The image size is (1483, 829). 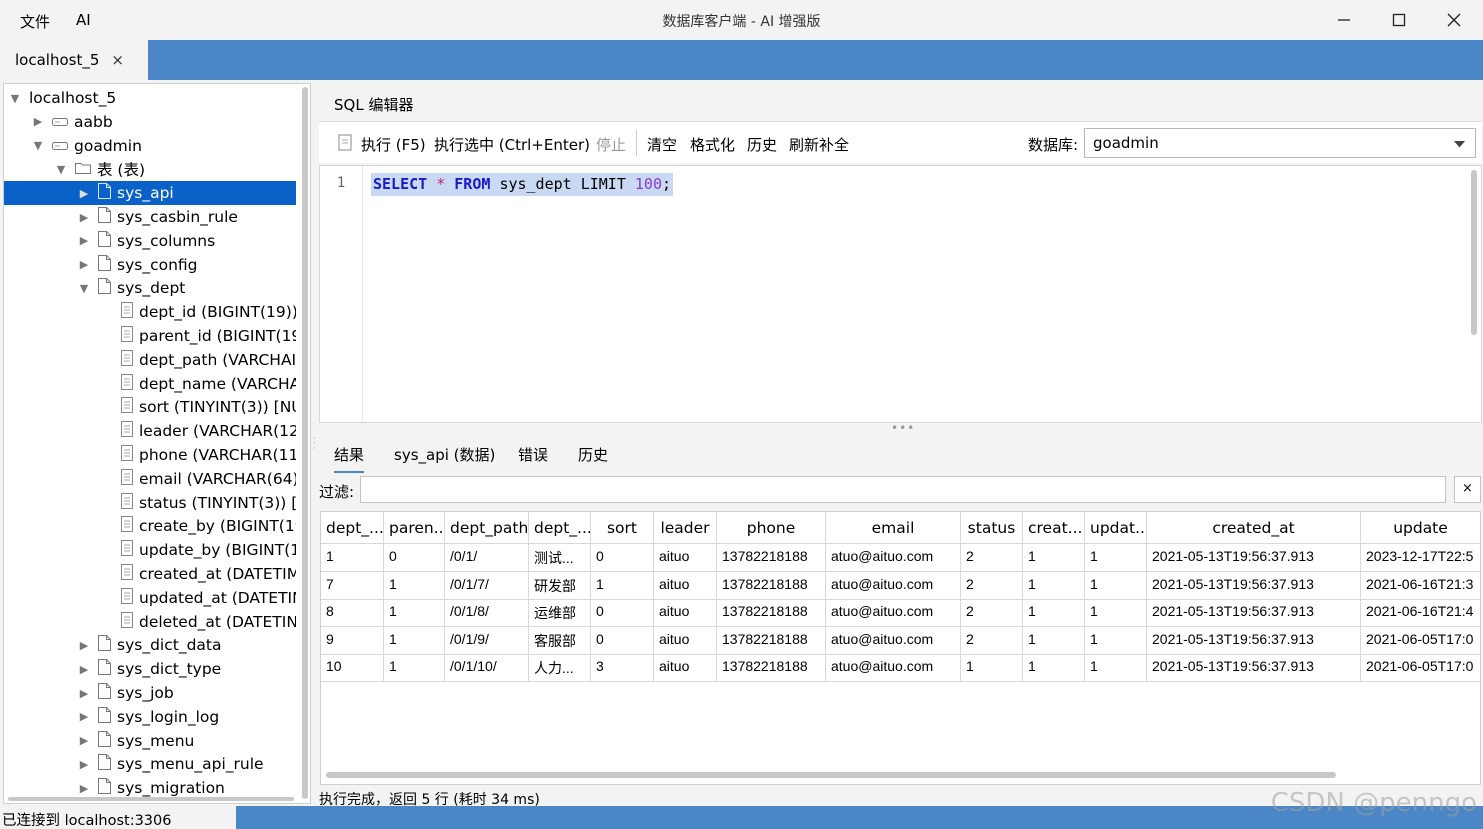 I want to click on table-cell: 2021-06-16T21:3, so click(x=1420, y=586).